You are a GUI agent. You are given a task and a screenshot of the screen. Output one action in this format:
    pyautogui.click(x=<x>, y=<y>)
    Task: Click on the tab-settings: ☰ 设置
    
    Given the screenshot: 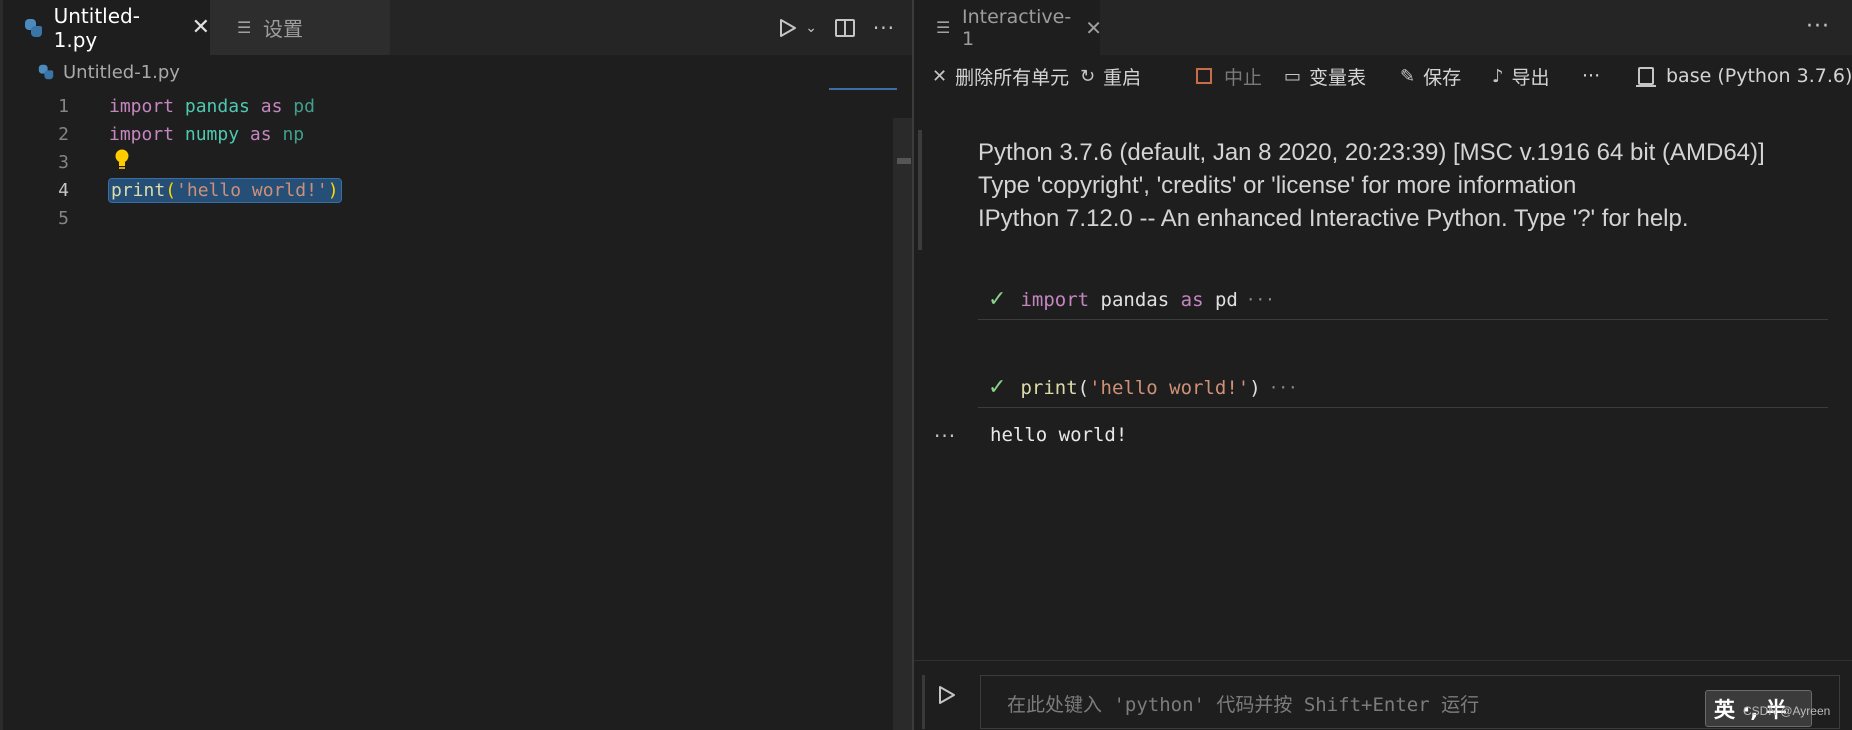 What is the action you would take?
    pyautogui.click(x=300, y=27)
    